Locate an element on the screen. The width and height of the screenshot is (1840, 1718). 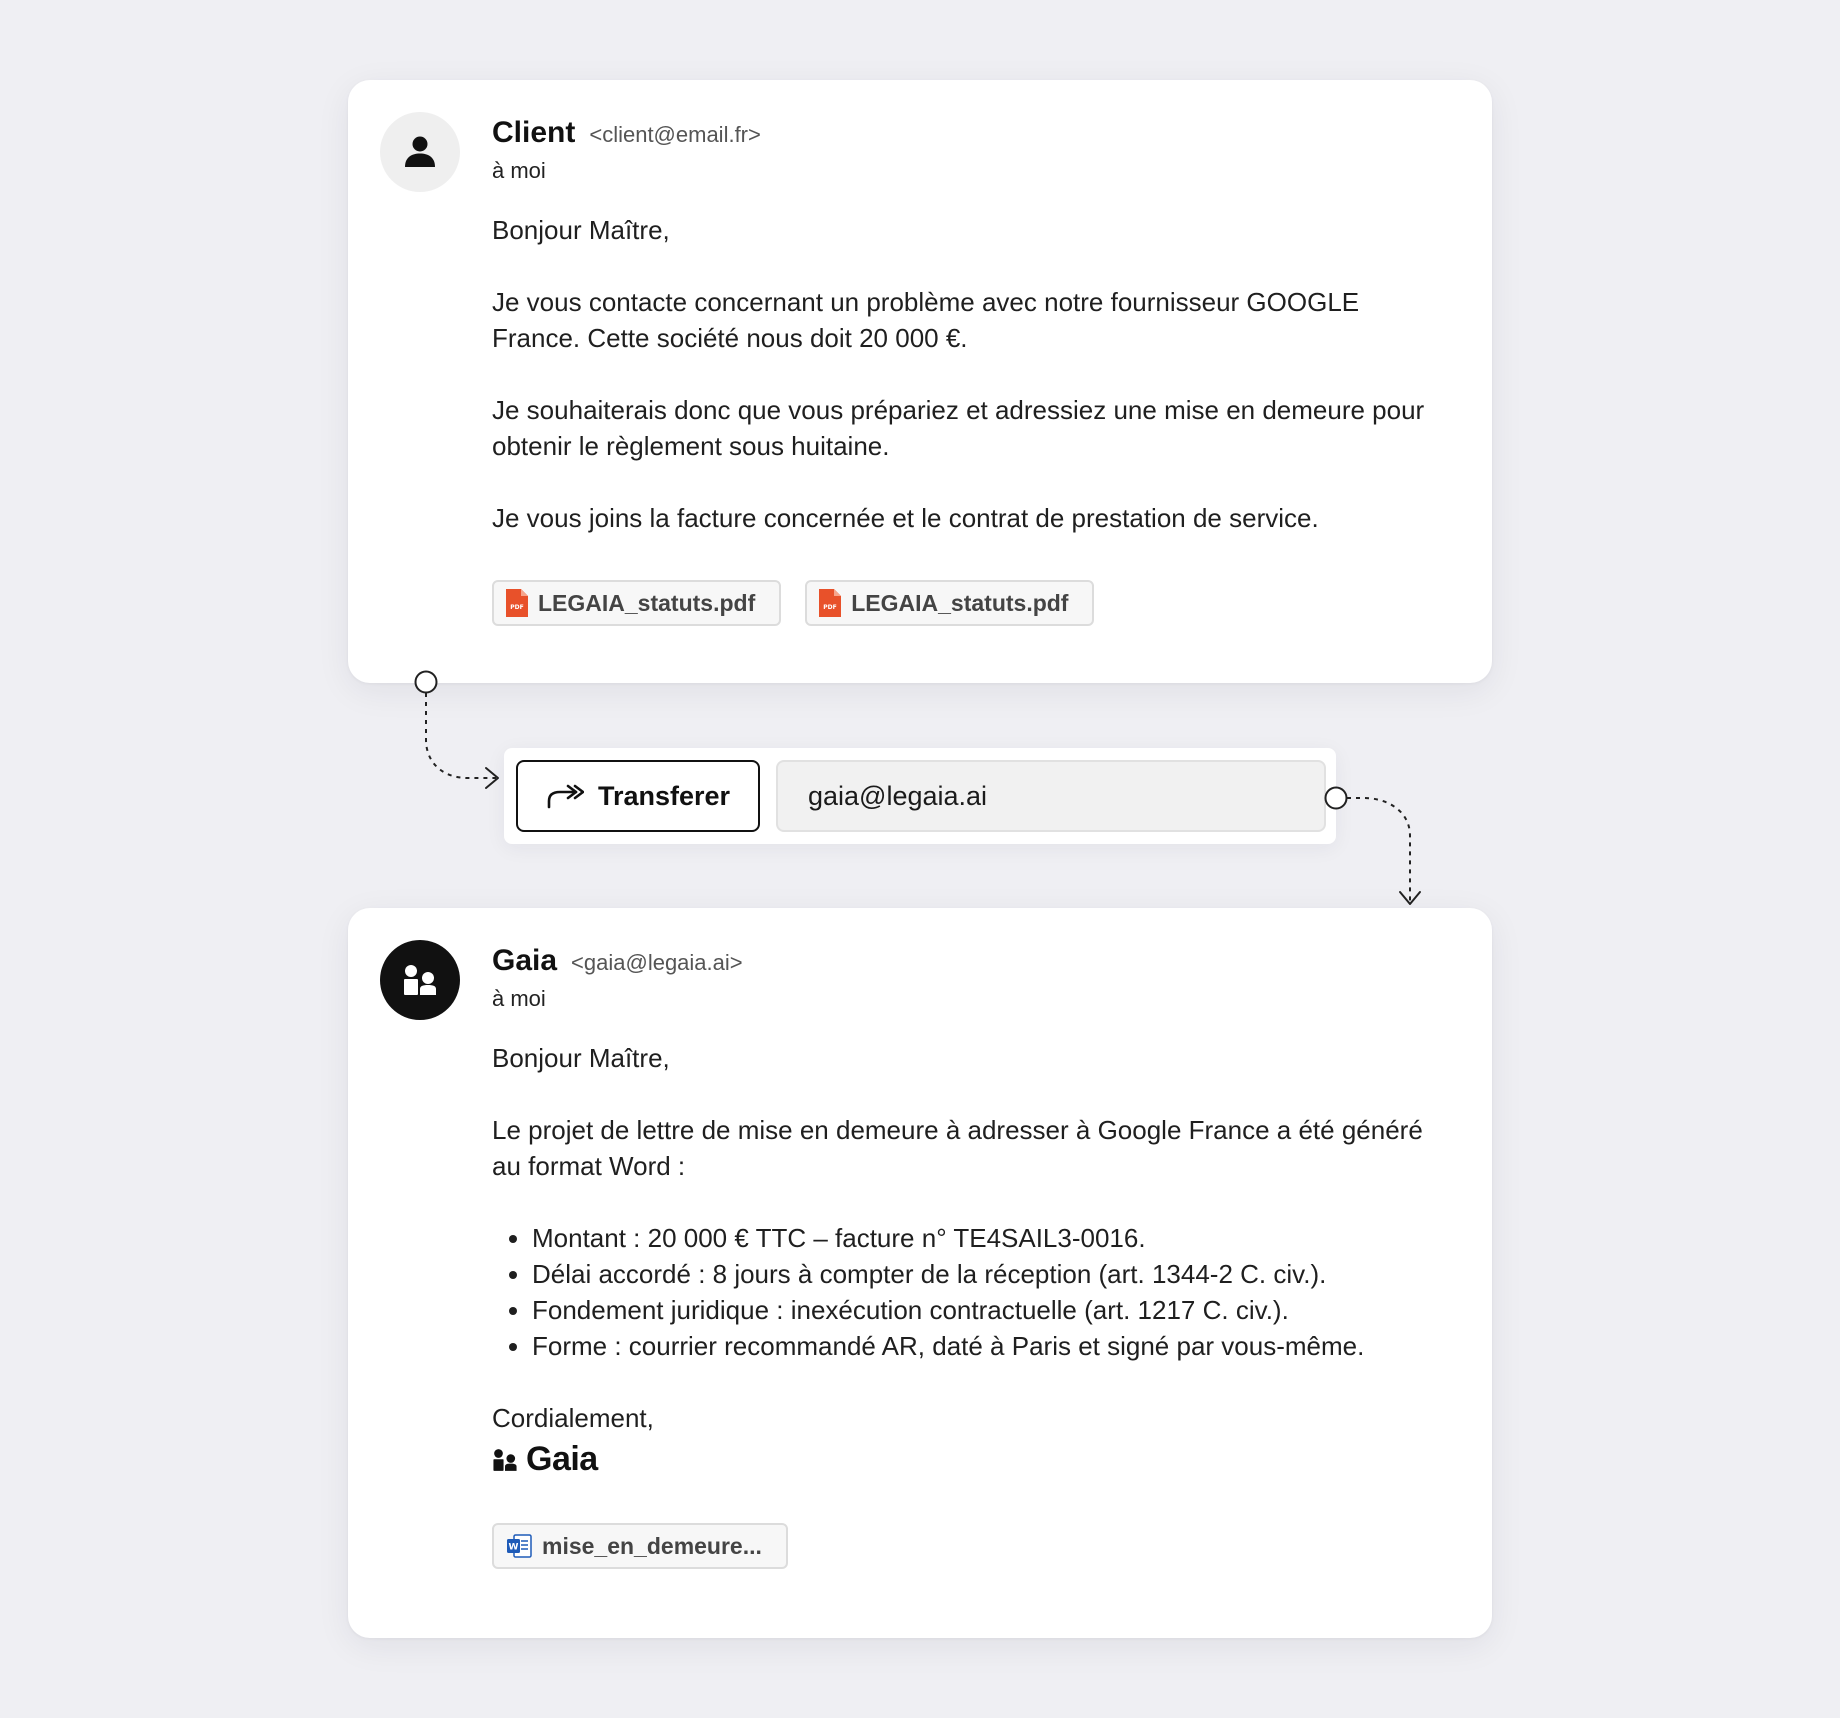
flow-connector-right is located at coordinates (1372, 845).